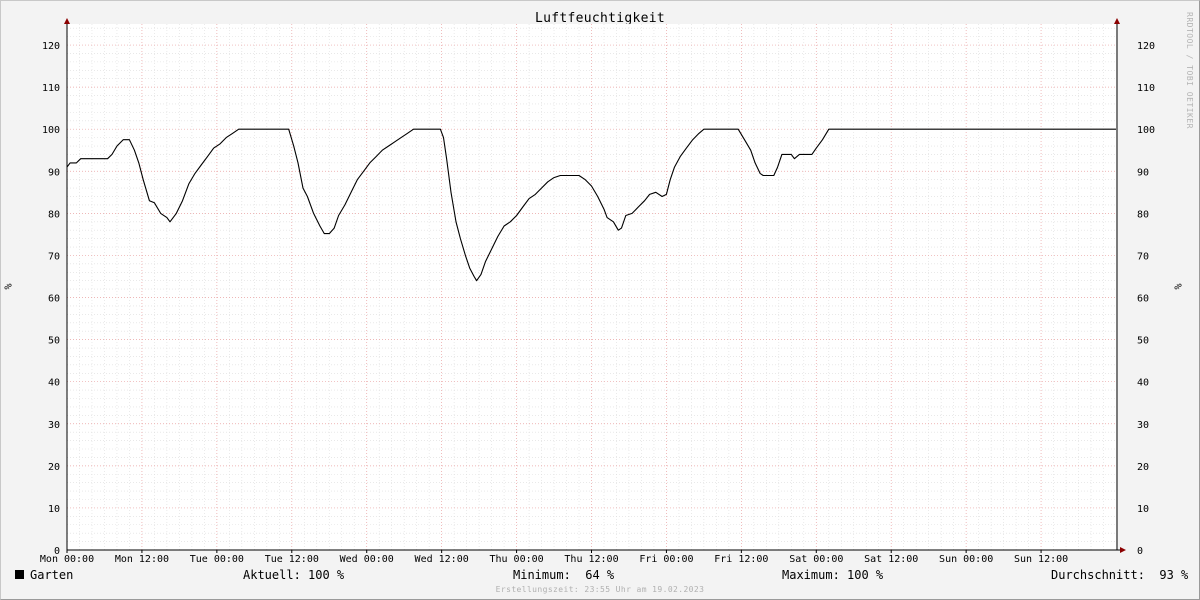 This screenshot has height=600, width=1200. What do you see at coordinates (600, 589) in the screenshot?
I see `creation-time-footer: Erstellungszeit: 23:55 Uhr am 19.02.2023` at bounding box center [600, 589].